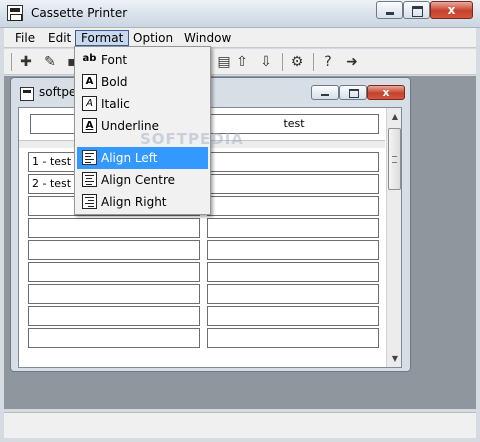  I want to click on app-icon, so click(15, 13).